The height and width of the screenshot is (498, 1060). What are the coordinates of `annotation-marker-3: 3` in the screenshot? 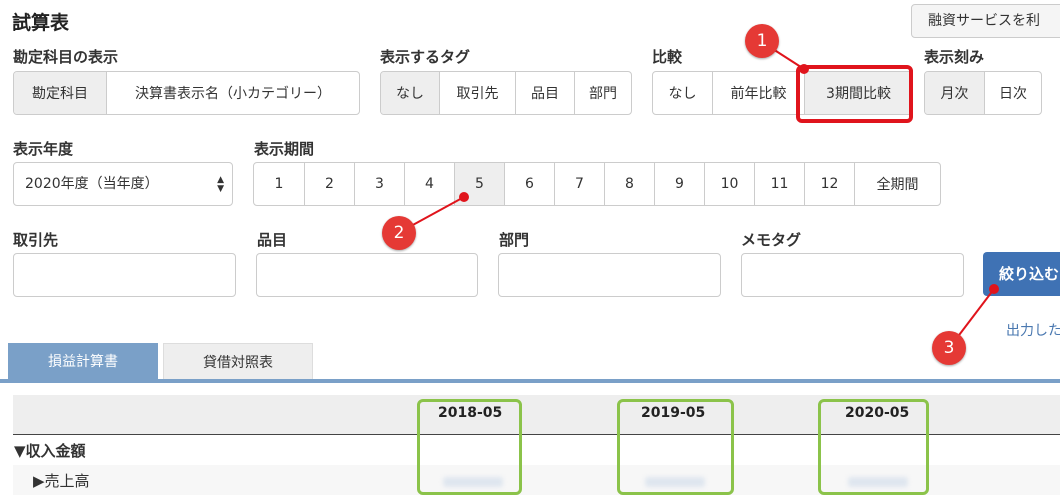 It's located at (949, 348).